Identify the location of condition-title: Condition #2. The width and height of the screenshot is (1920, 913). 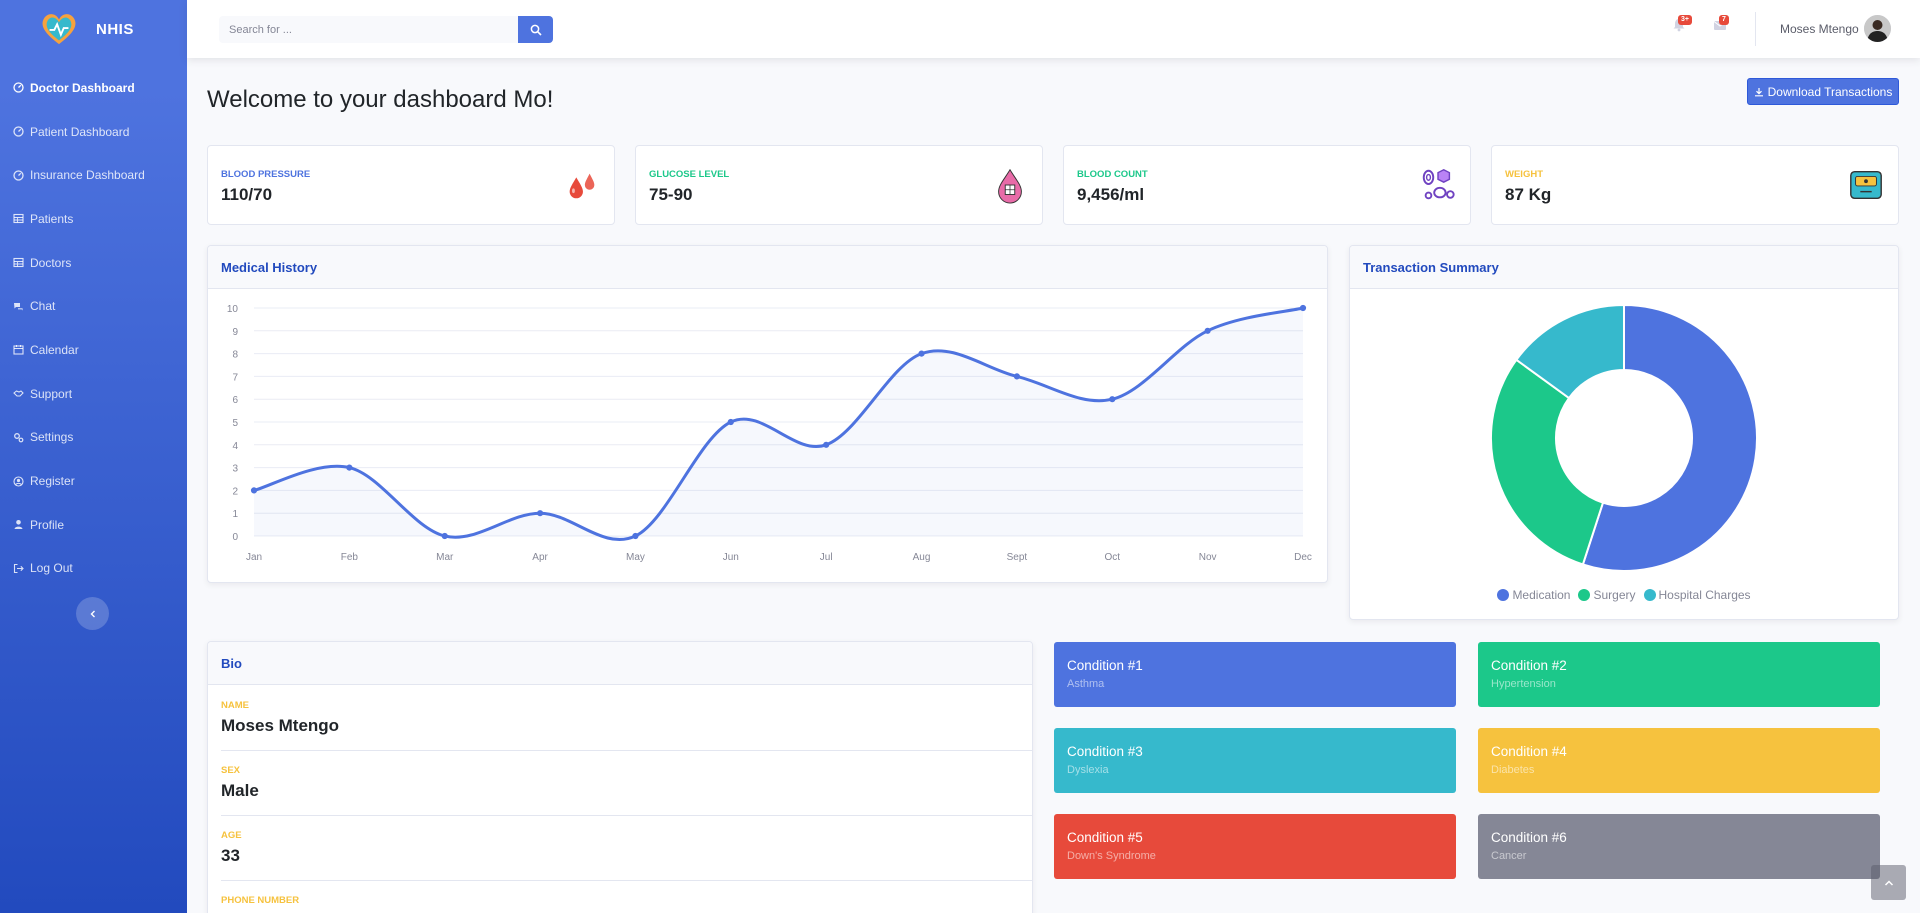
(1529, 665).